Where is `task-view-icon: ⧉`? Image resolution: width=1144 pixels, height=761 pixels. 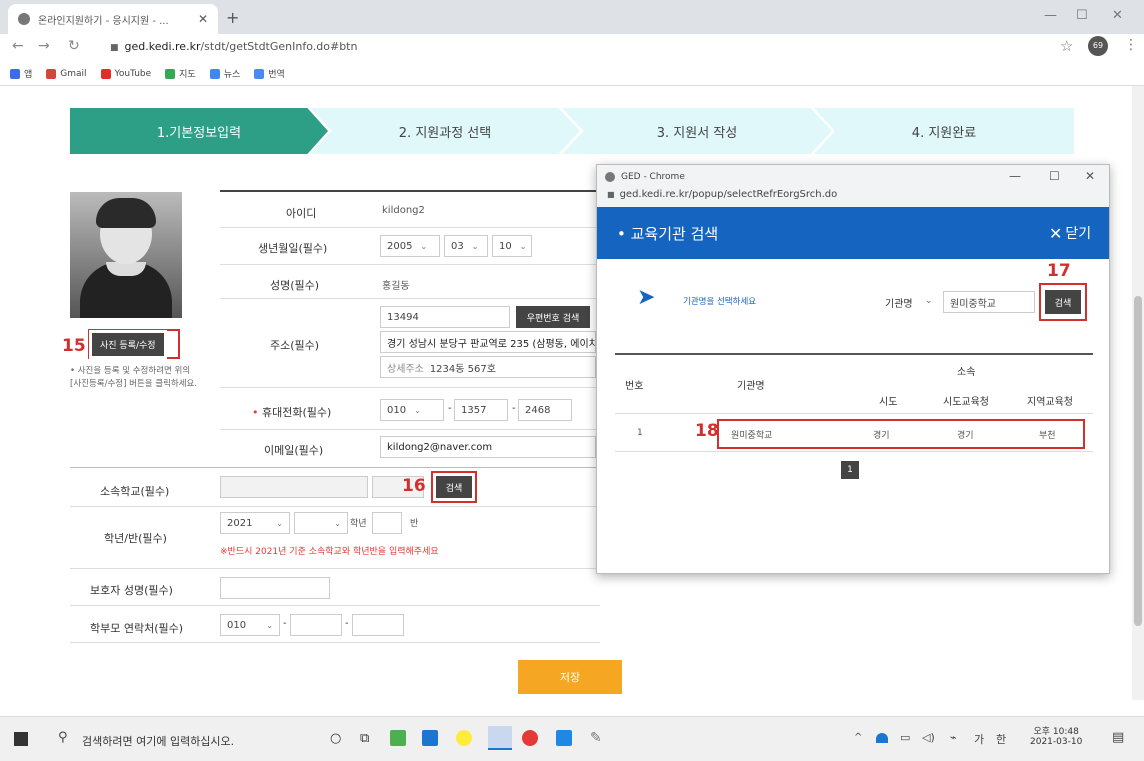
task-view-icon: ⧉ is located at coordinates (364, 738).